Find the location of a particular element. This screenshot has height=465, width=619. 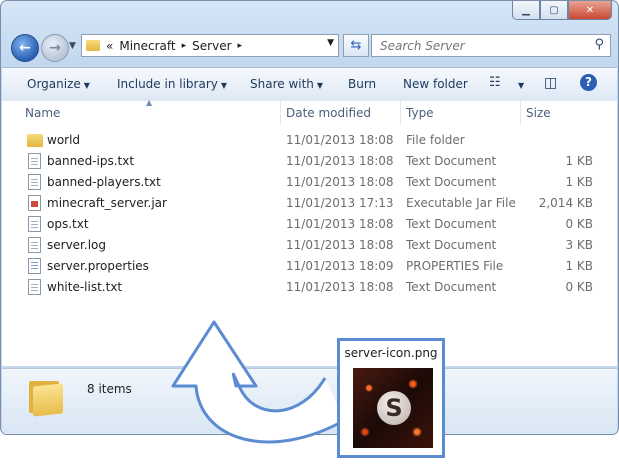

curved-arrow-outline is located at coordinates (258, 382).